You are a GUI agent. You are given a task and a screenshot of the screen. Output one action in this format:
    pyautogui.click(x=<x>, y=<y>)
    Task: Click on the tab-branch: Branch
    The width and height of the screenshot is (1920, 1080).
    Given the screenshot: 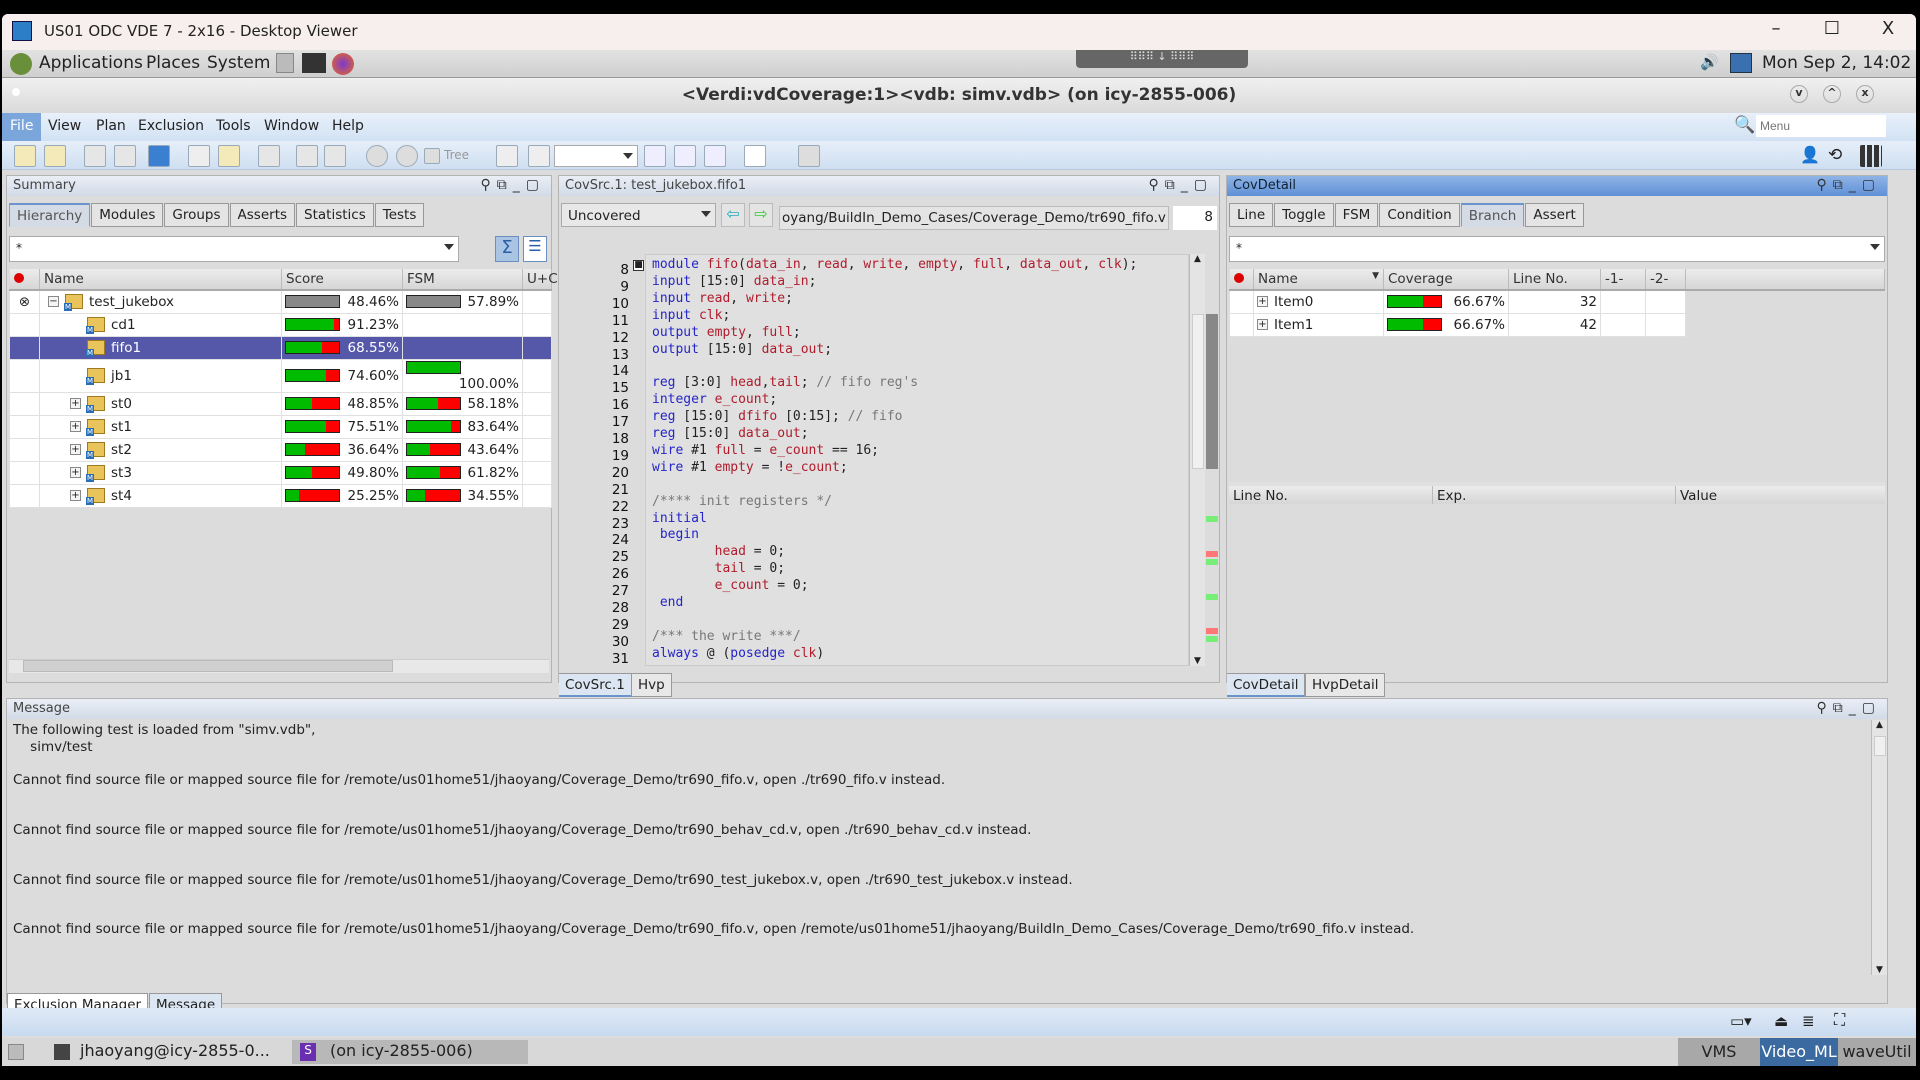 What is the action you would take?
    pyautogui.click(x=1492, y=215)
    